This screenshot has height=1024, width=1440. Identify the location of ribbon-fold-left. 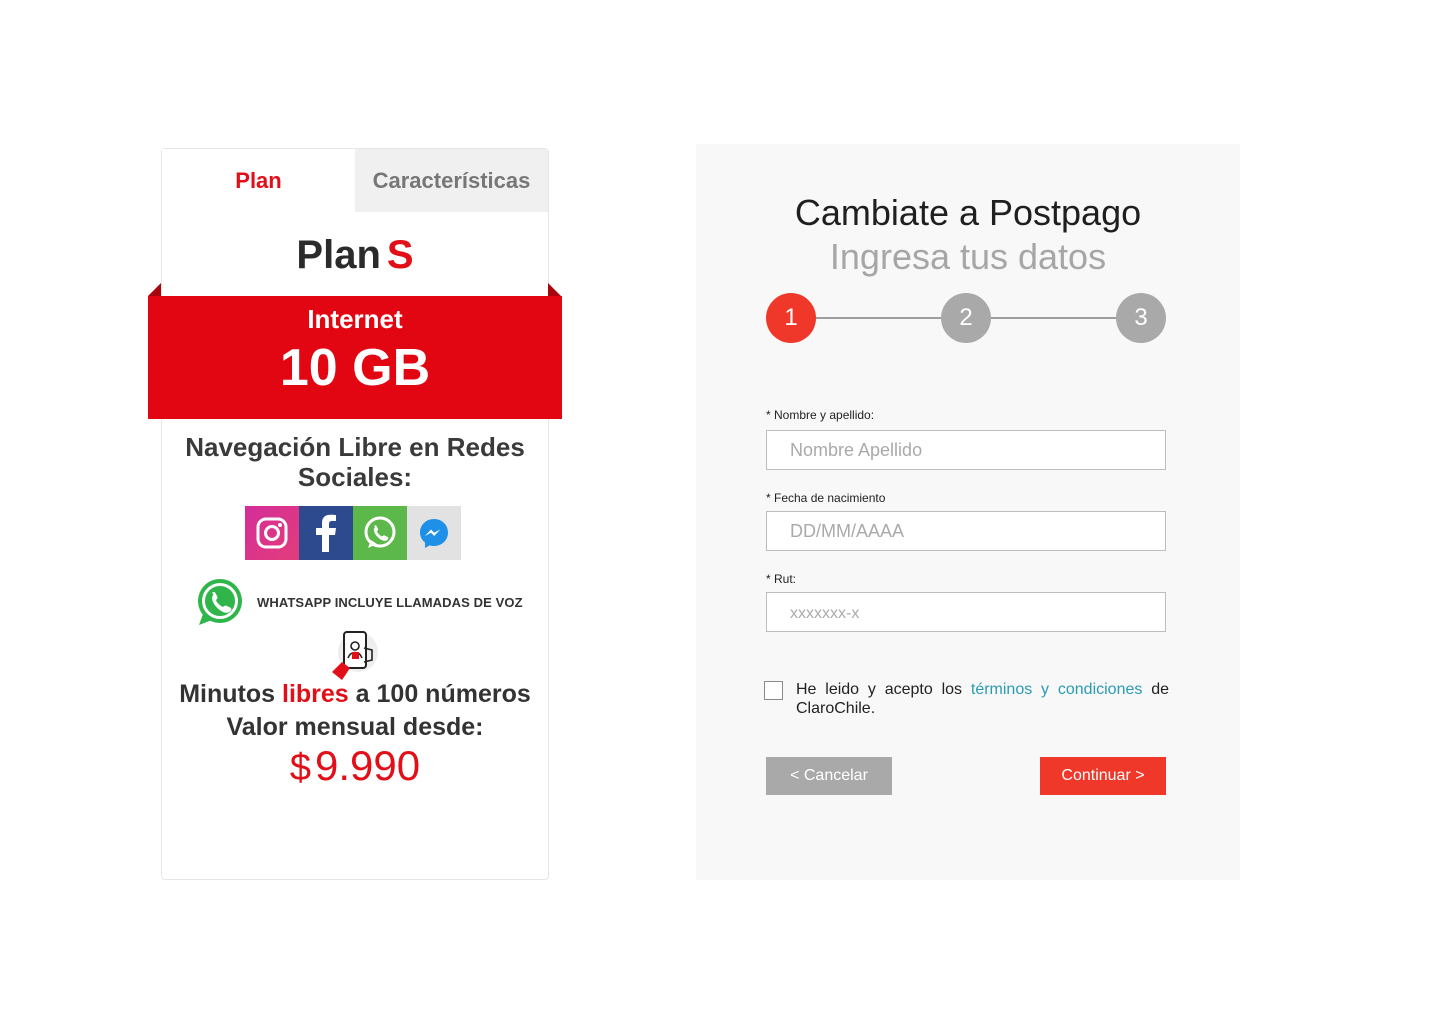
(154, 289).